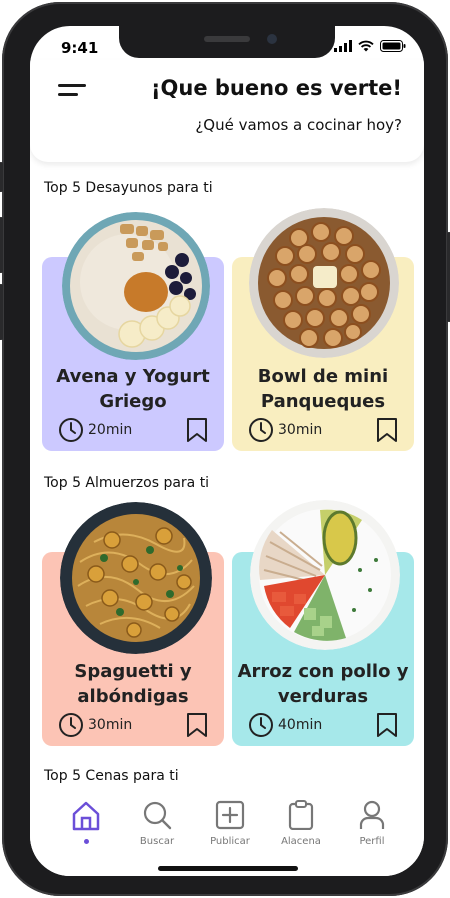 Image resolution: width=450 pixels, height=898 pixels. I want to click on menu-button, so click(73, 93).